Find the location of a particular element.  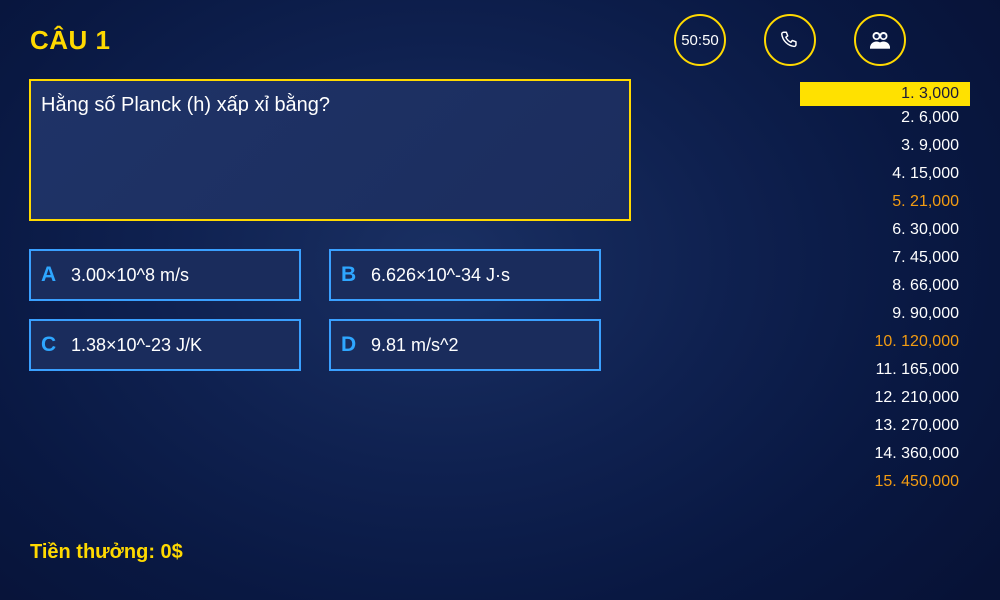

prize-ladder-item: 2. 6,000 is located at coordinates (930, 117).